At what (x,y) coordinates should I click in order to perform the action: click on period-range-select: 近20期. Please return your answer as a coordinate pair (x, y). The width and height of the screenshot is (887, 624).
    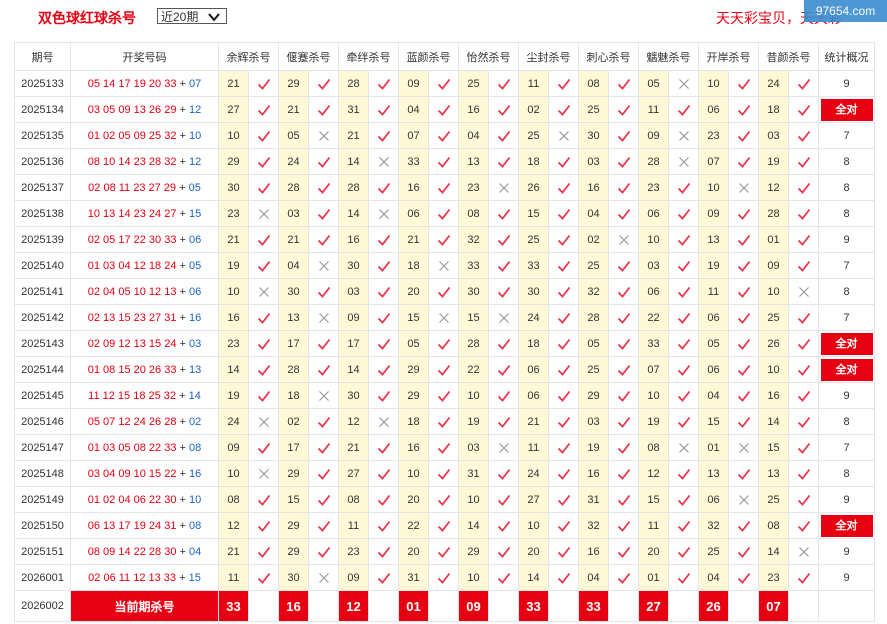
    Looking at the image, I should click on (192, 16).